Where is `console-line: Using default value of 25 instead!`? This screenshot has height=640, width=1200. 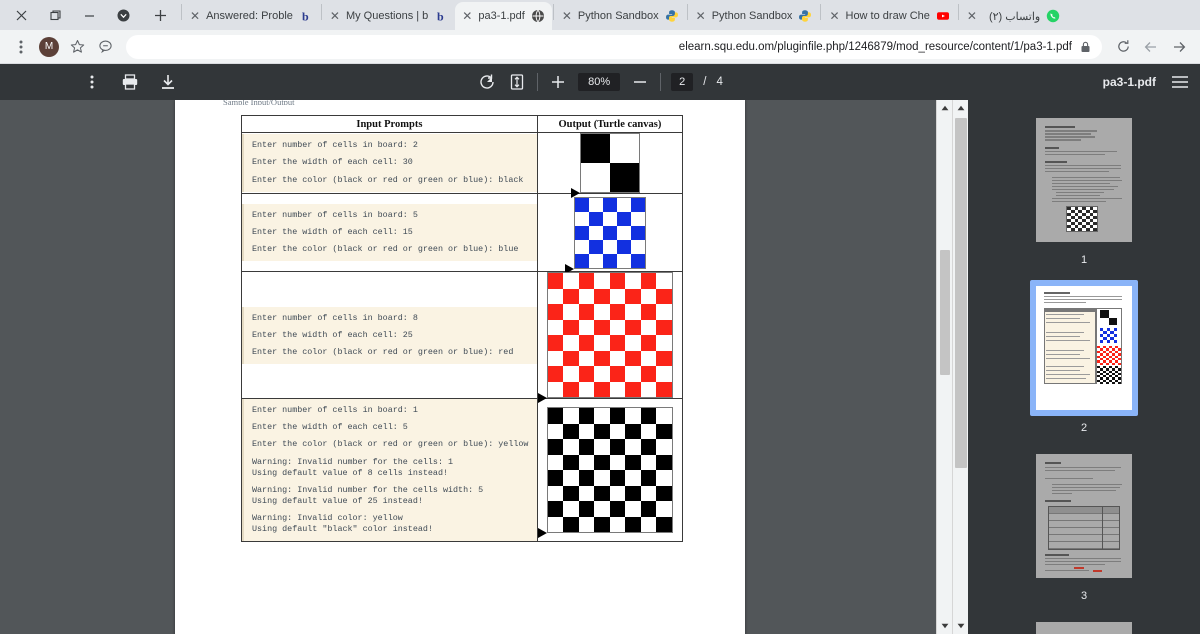 console-line: Using default value of 25 instead! is located at coordinates (337, 500).